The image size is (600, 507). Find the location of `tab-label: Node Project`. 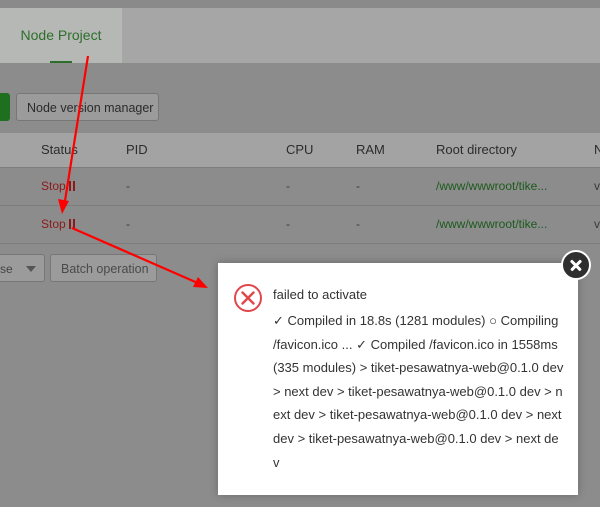

tab-label: Node Project is located at coordinates (61, 35).